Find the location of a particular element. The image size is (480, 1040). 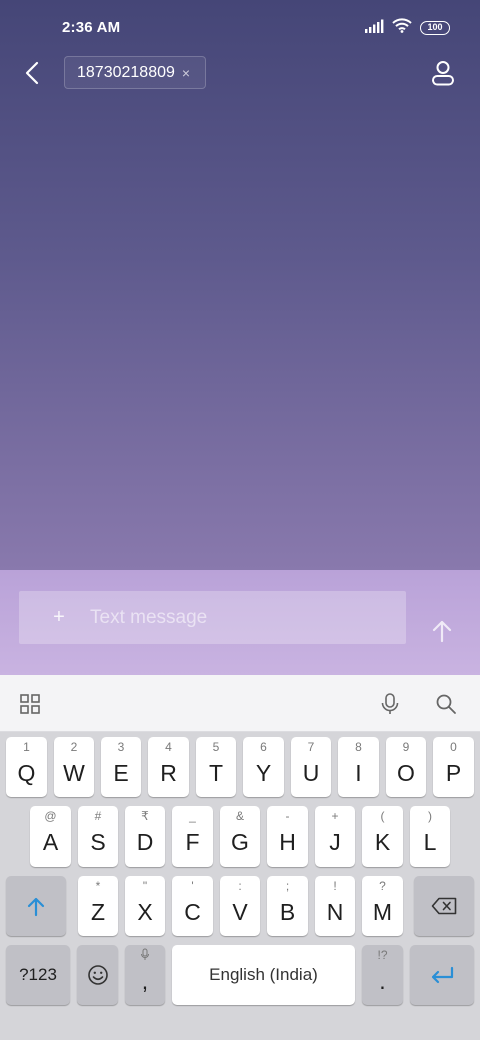

status-bar: 2:36 AM 100 is located at coordinates (240, 28).